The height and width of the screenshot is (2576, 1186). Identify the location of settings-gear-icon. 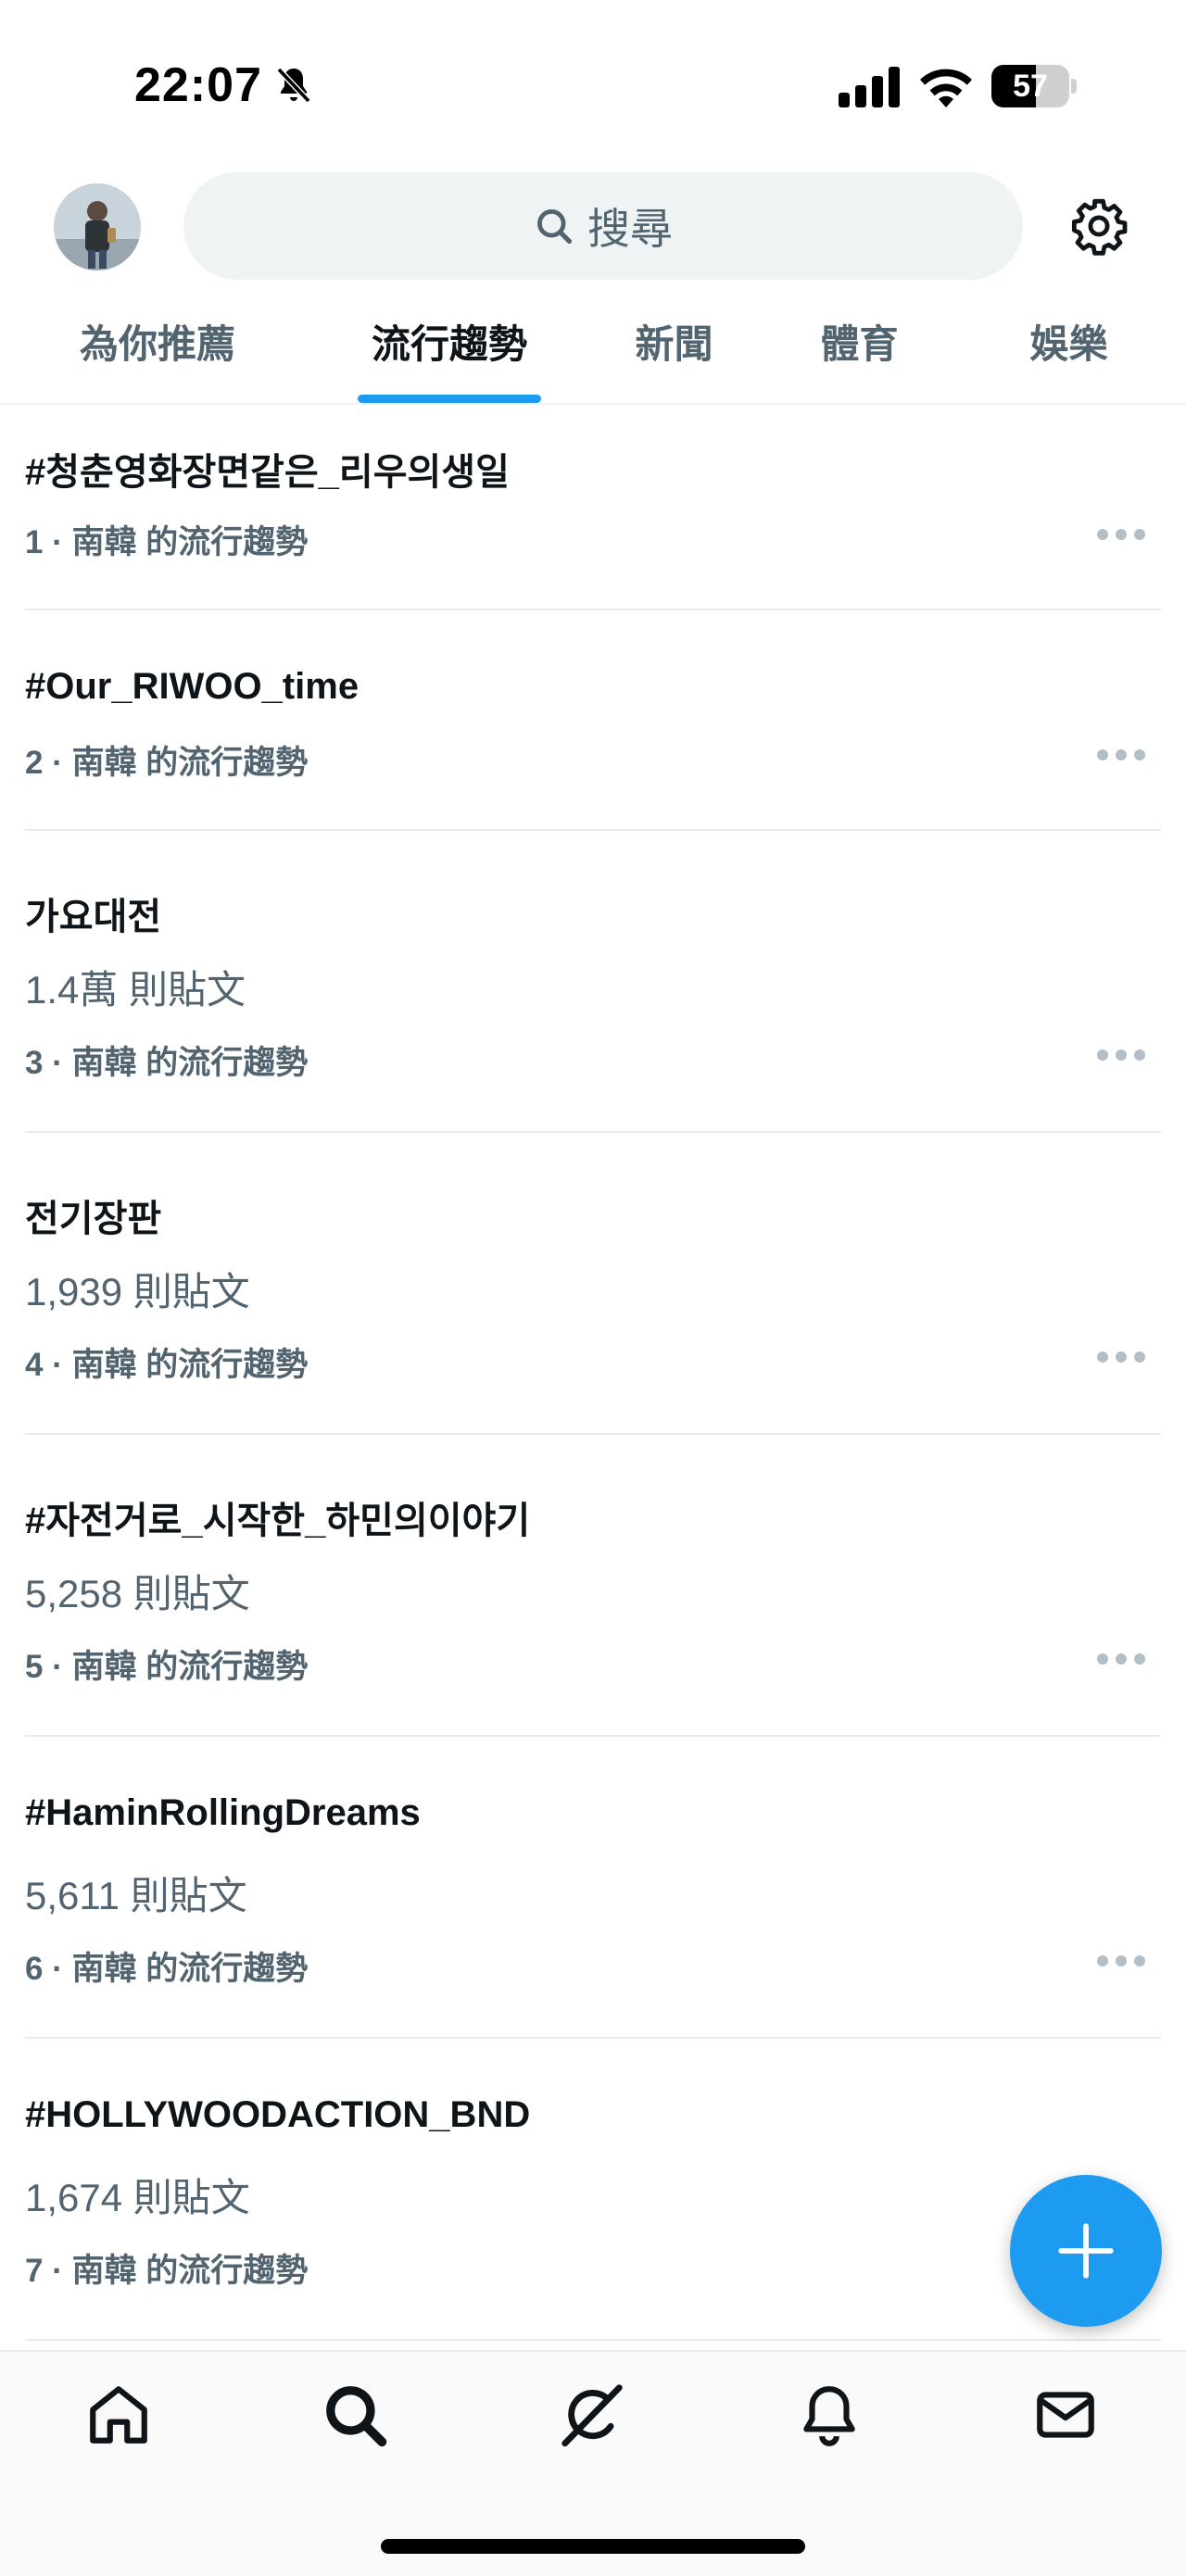
(1099, 226).